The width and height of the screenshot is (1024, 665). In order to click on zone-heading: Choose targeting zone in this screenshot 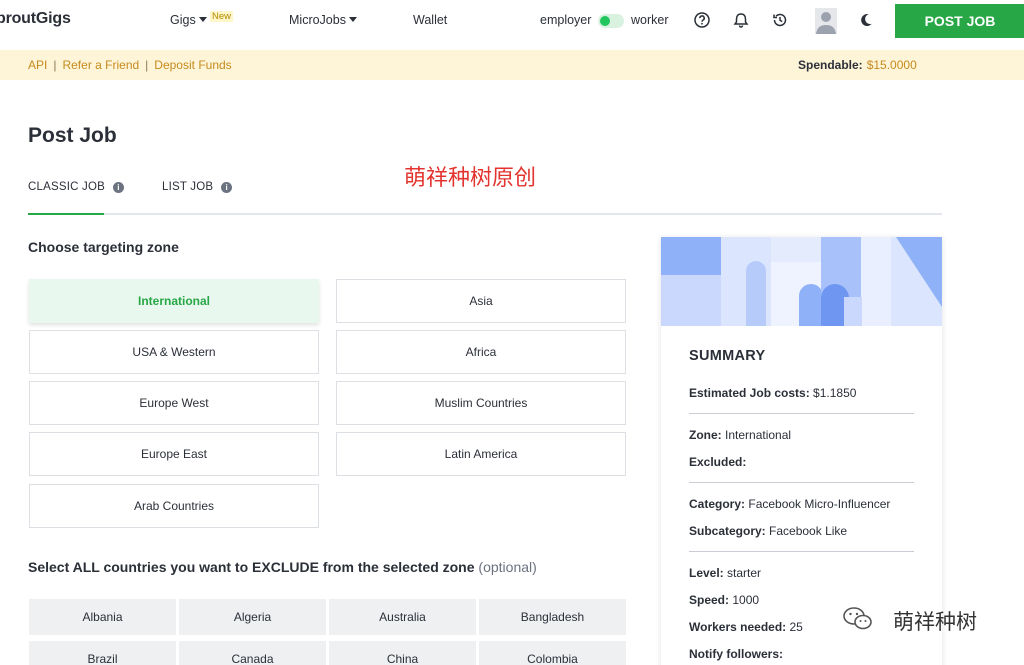, I will do `click(103, 247)`.